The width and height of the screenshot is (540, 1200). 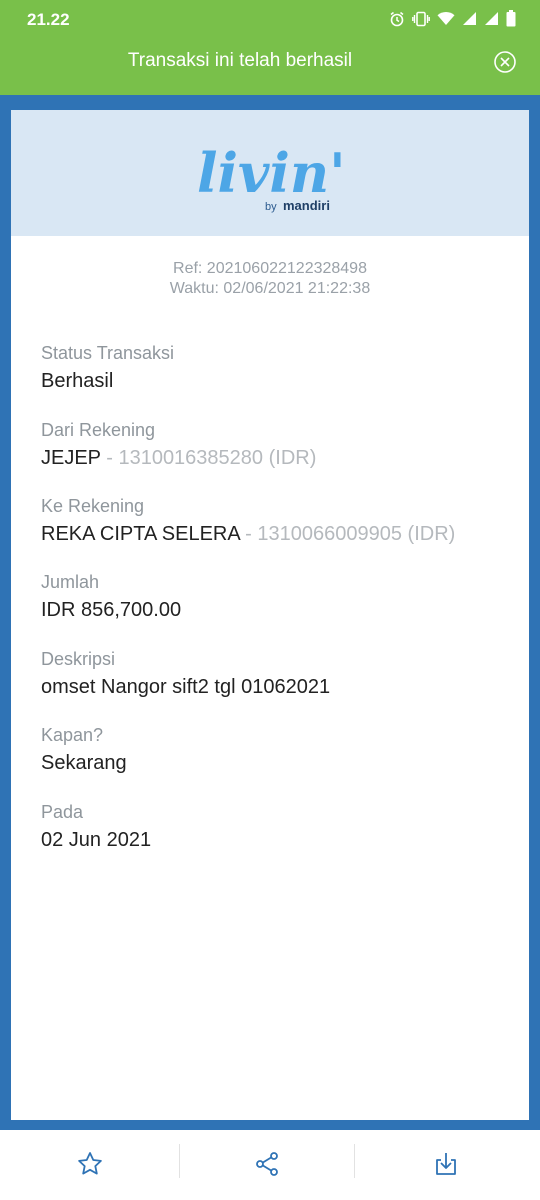 What do you see at coordinates (270, 268) in the screenshot?
I see `reference-number: Ref: 20210602212232849​8` at bounding box center [270, 268].